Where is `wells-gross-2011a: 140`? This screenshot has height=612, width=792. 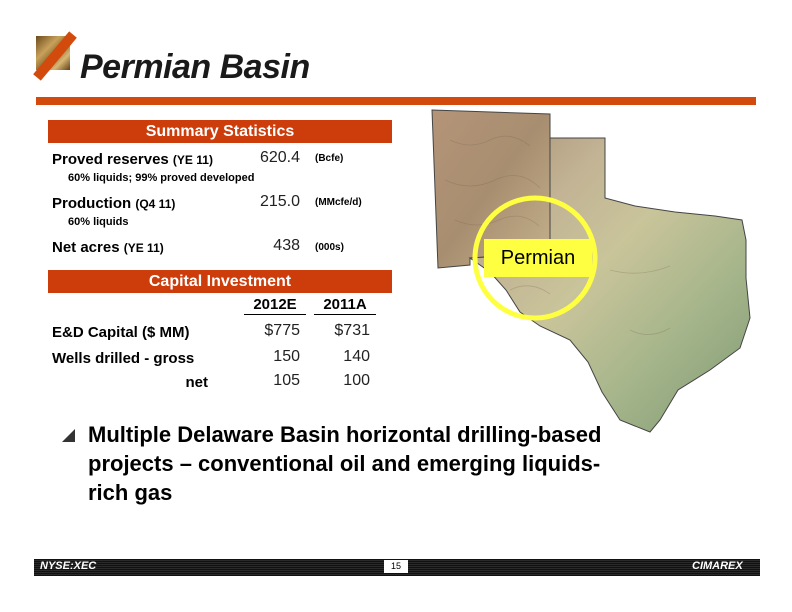
wells-gross-2011a: 140 is located at coordinates (356, 356).